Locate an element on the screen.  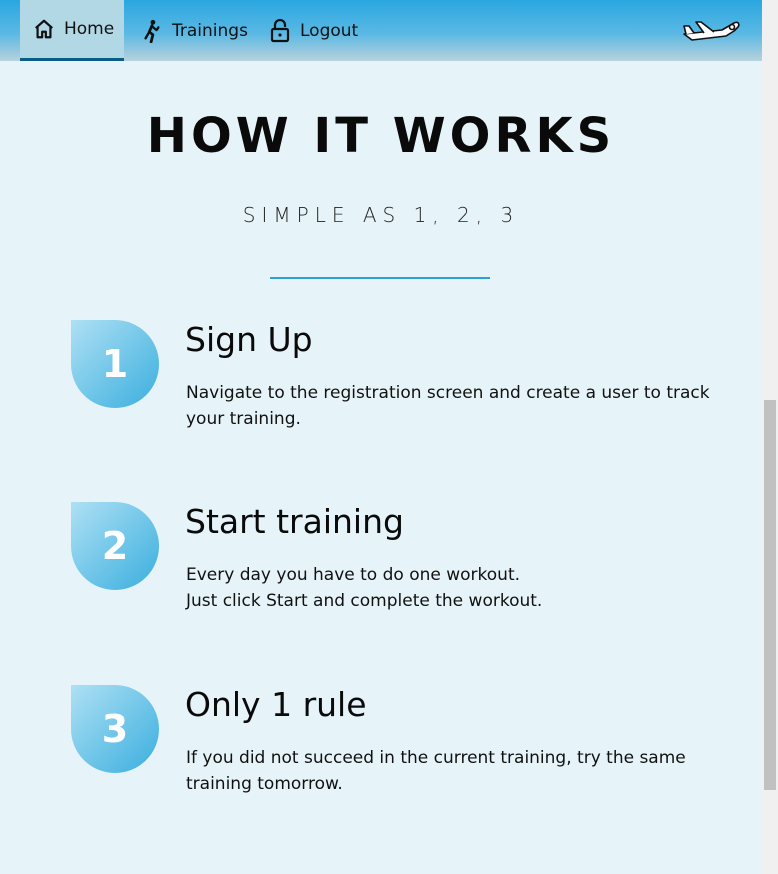
nav-item-label: Trainings is located at coordinates (210, 30).